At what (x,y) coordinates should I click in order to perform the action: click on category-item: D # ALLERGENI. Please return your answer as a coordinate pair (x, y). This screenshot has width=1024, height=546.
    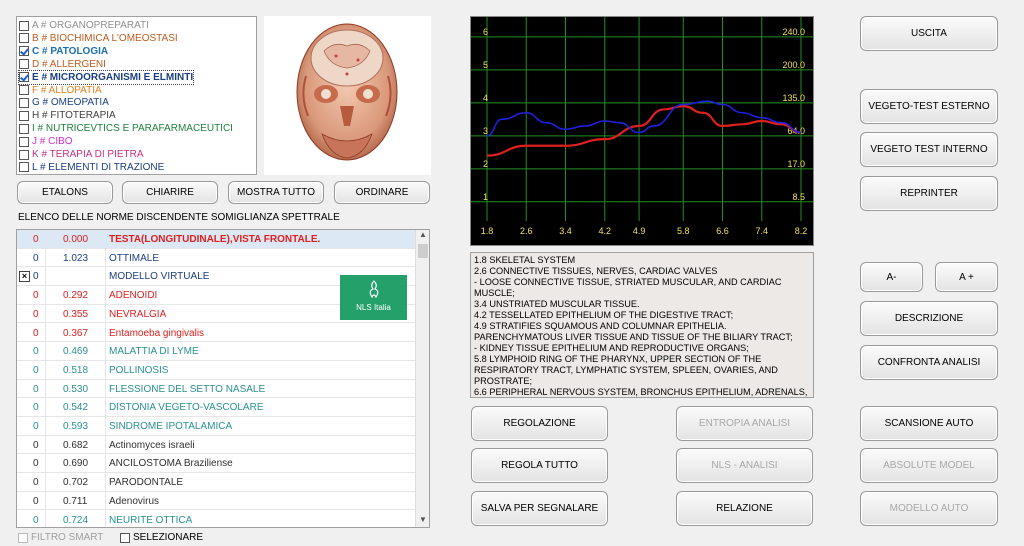
    Looking at the image, I should click on (62, 64).